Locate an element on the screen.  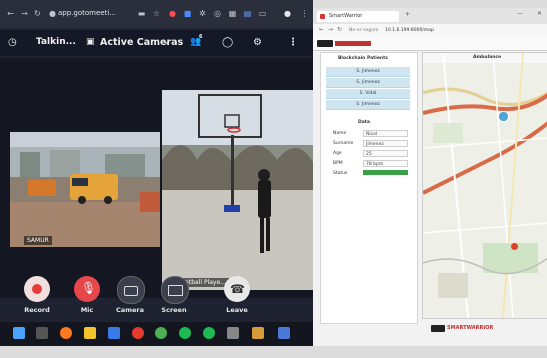
extension-icon: ■ is located at coordinates (187, 13).